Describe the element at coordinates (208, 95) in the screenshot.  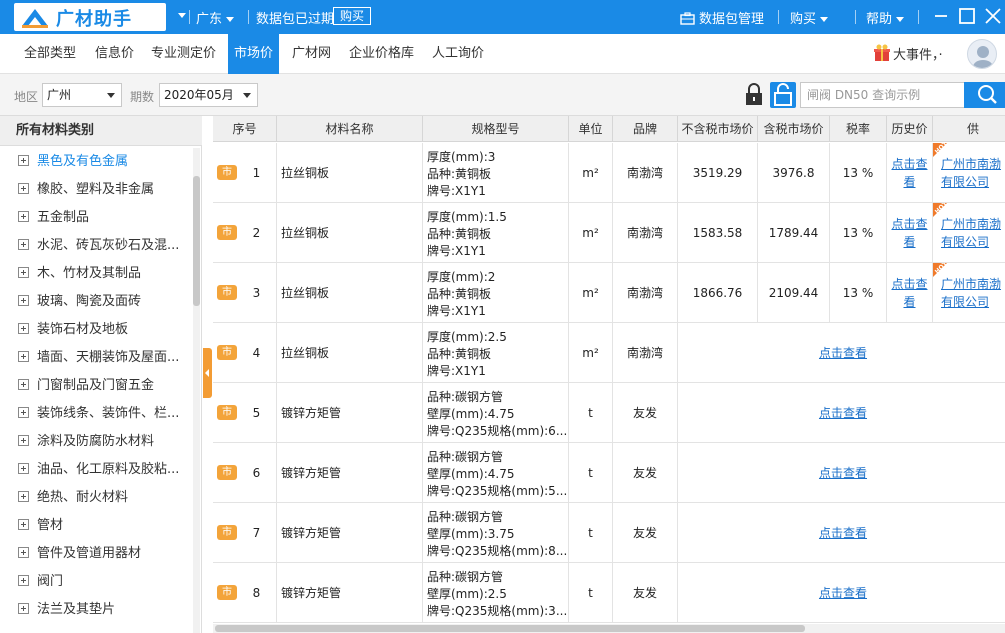
I see `period-select: 2020年05月` at that location.